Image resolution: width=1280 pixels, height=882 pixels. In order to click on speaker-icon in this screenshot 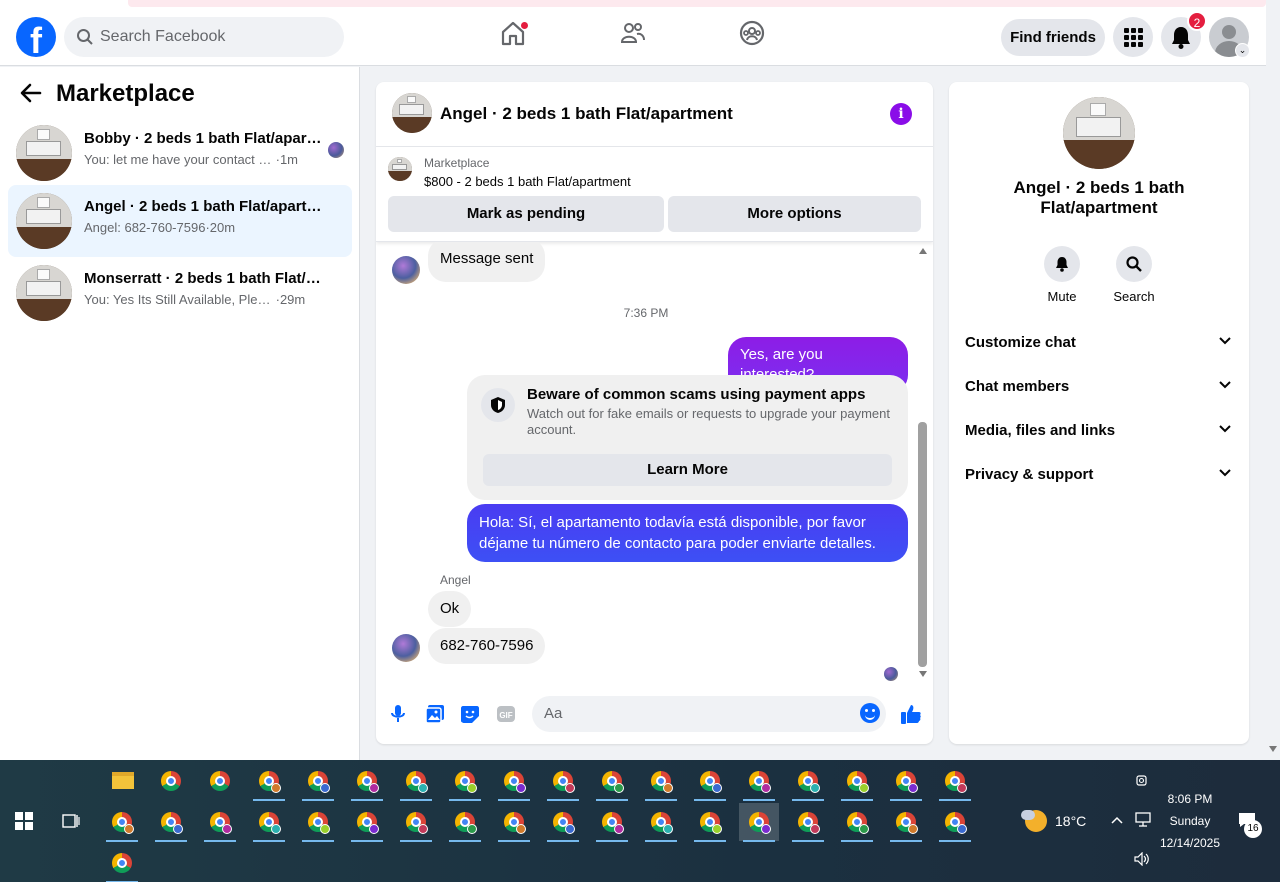, I will do `click(1142, 859)`.